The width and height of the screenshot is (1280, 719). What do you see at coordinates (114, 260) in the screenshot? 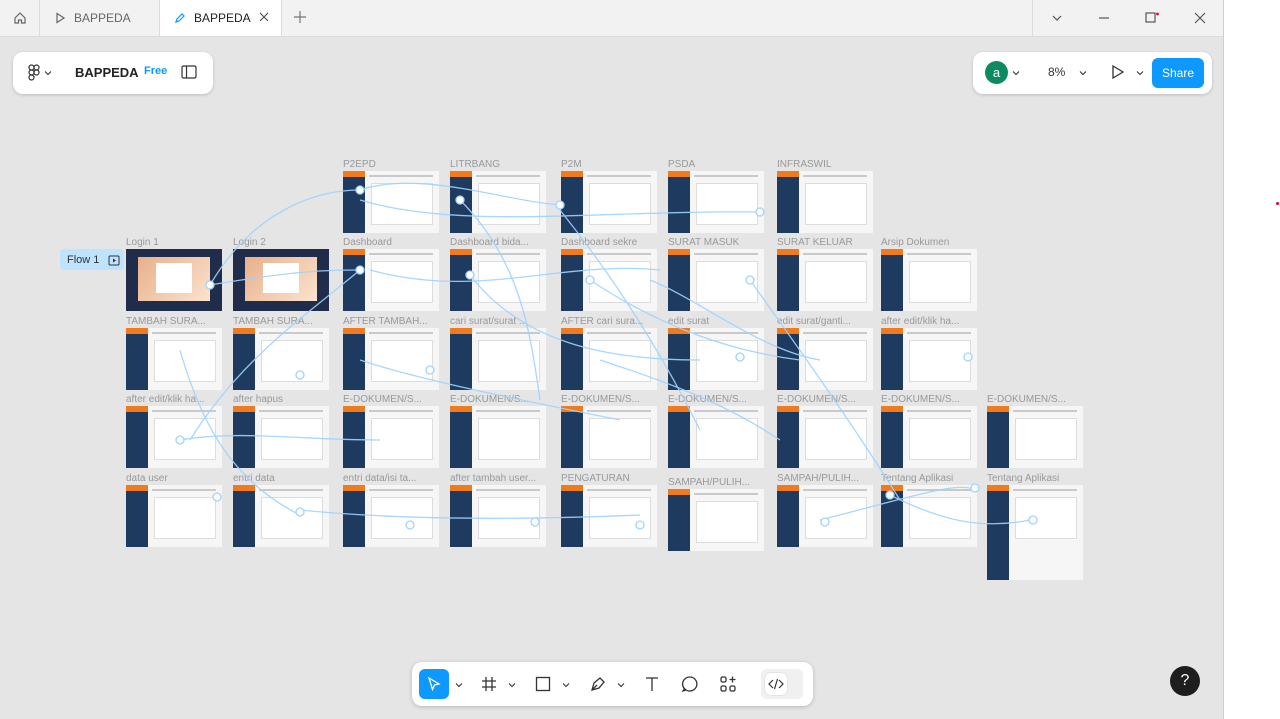
I see `flow-play-icon` at bounding box center [114, 260].